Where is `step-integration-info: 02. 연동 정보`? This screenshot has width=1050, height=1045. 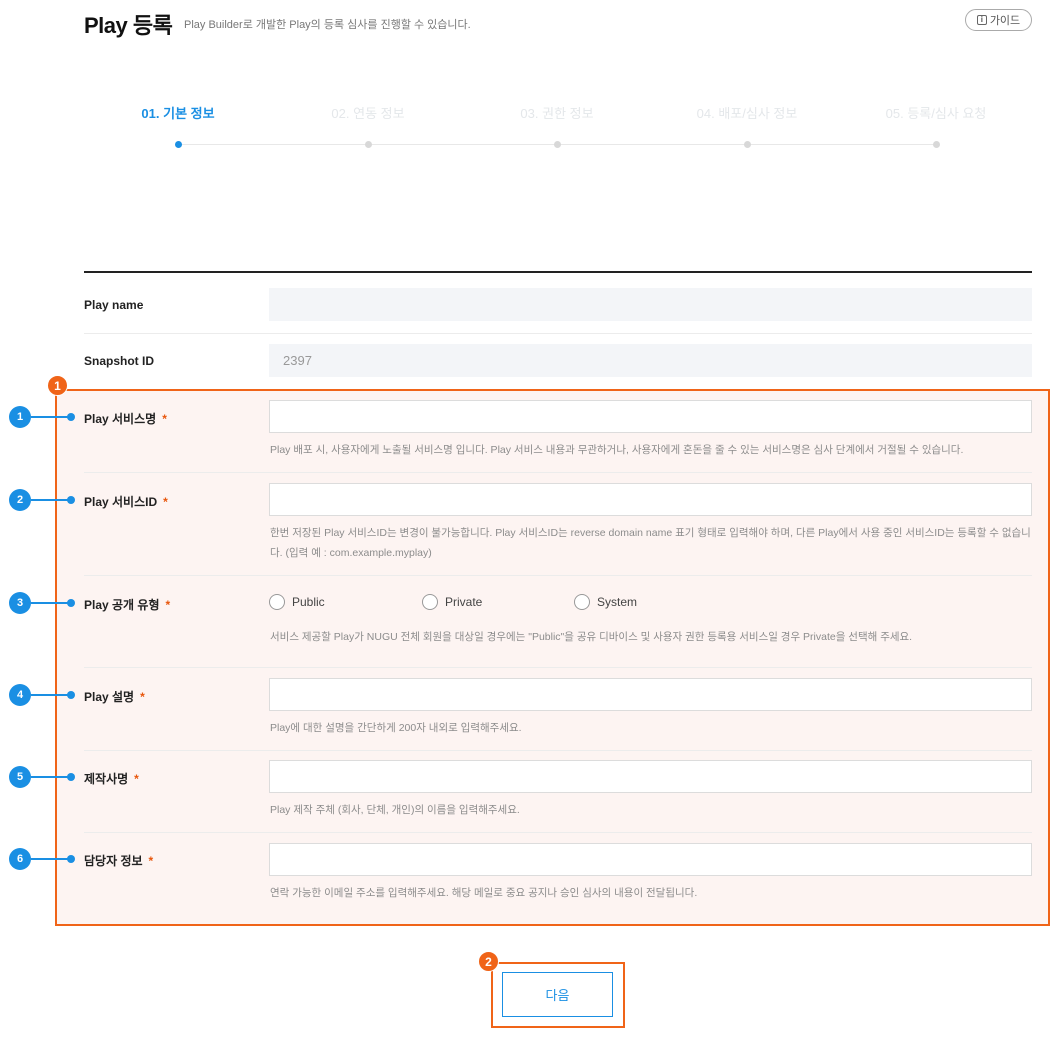
step-integration-info: 02. 연동 정보 is located at coordinates (368, 112).